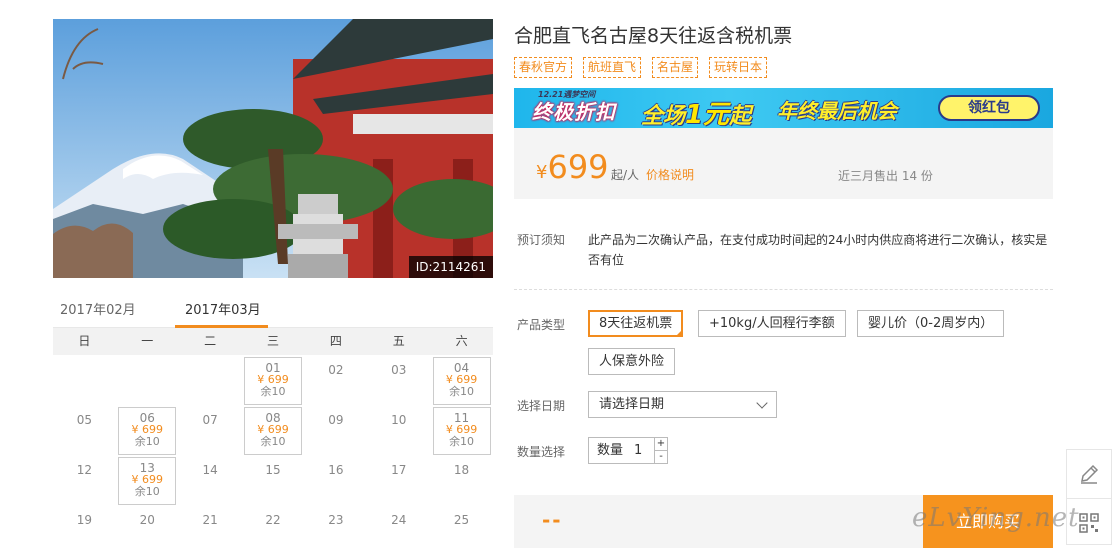 The width and height of the screenshot is (1117, 557). I want to click on weekday-sat: 六, so click(461, 341).